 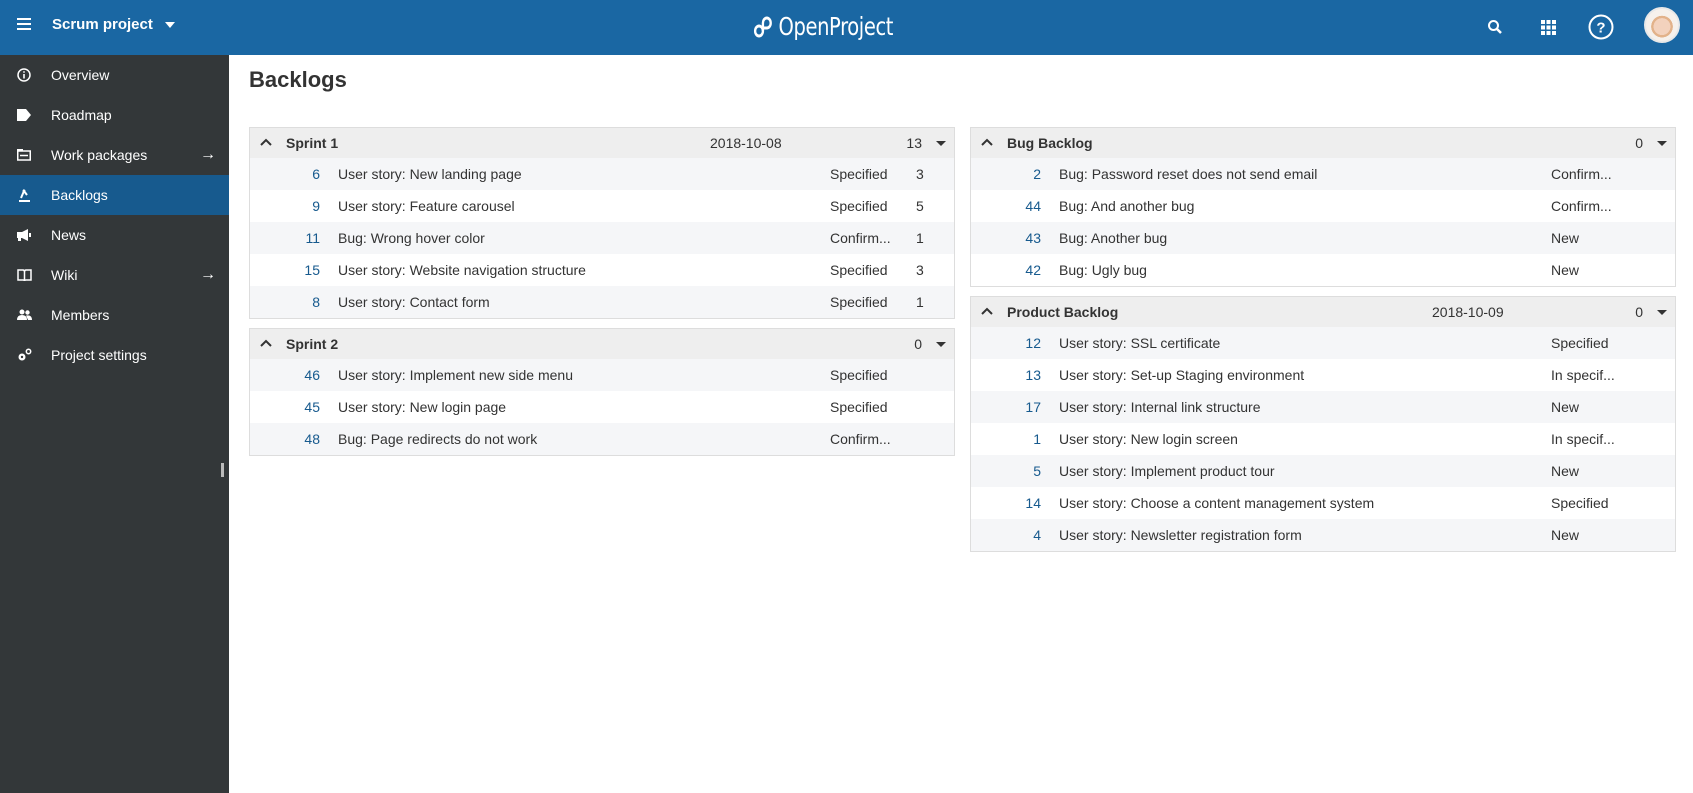 I want to click on work-package-id-link: 5, so click(x=1021, y=471).